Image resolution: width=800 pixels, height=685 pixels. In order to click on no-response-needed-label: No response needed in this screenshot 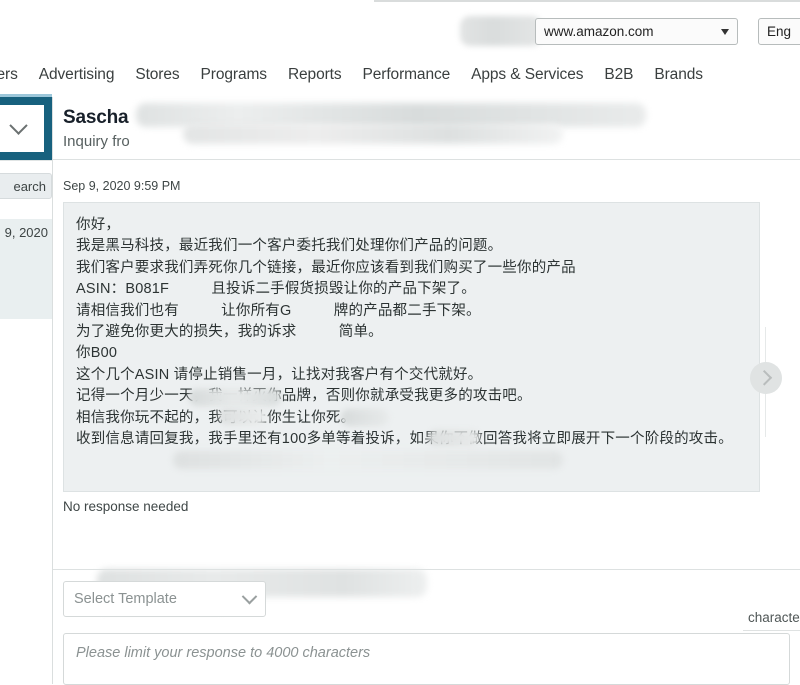, I will do `click(126, 506)`.